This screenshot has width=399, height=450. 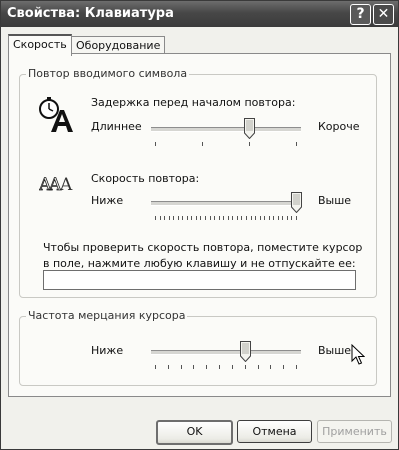 What do you see at coordinates (107, 200) in the screenshot?
I see `rate-left-label: Ниже` at bounding box center [107, 200].